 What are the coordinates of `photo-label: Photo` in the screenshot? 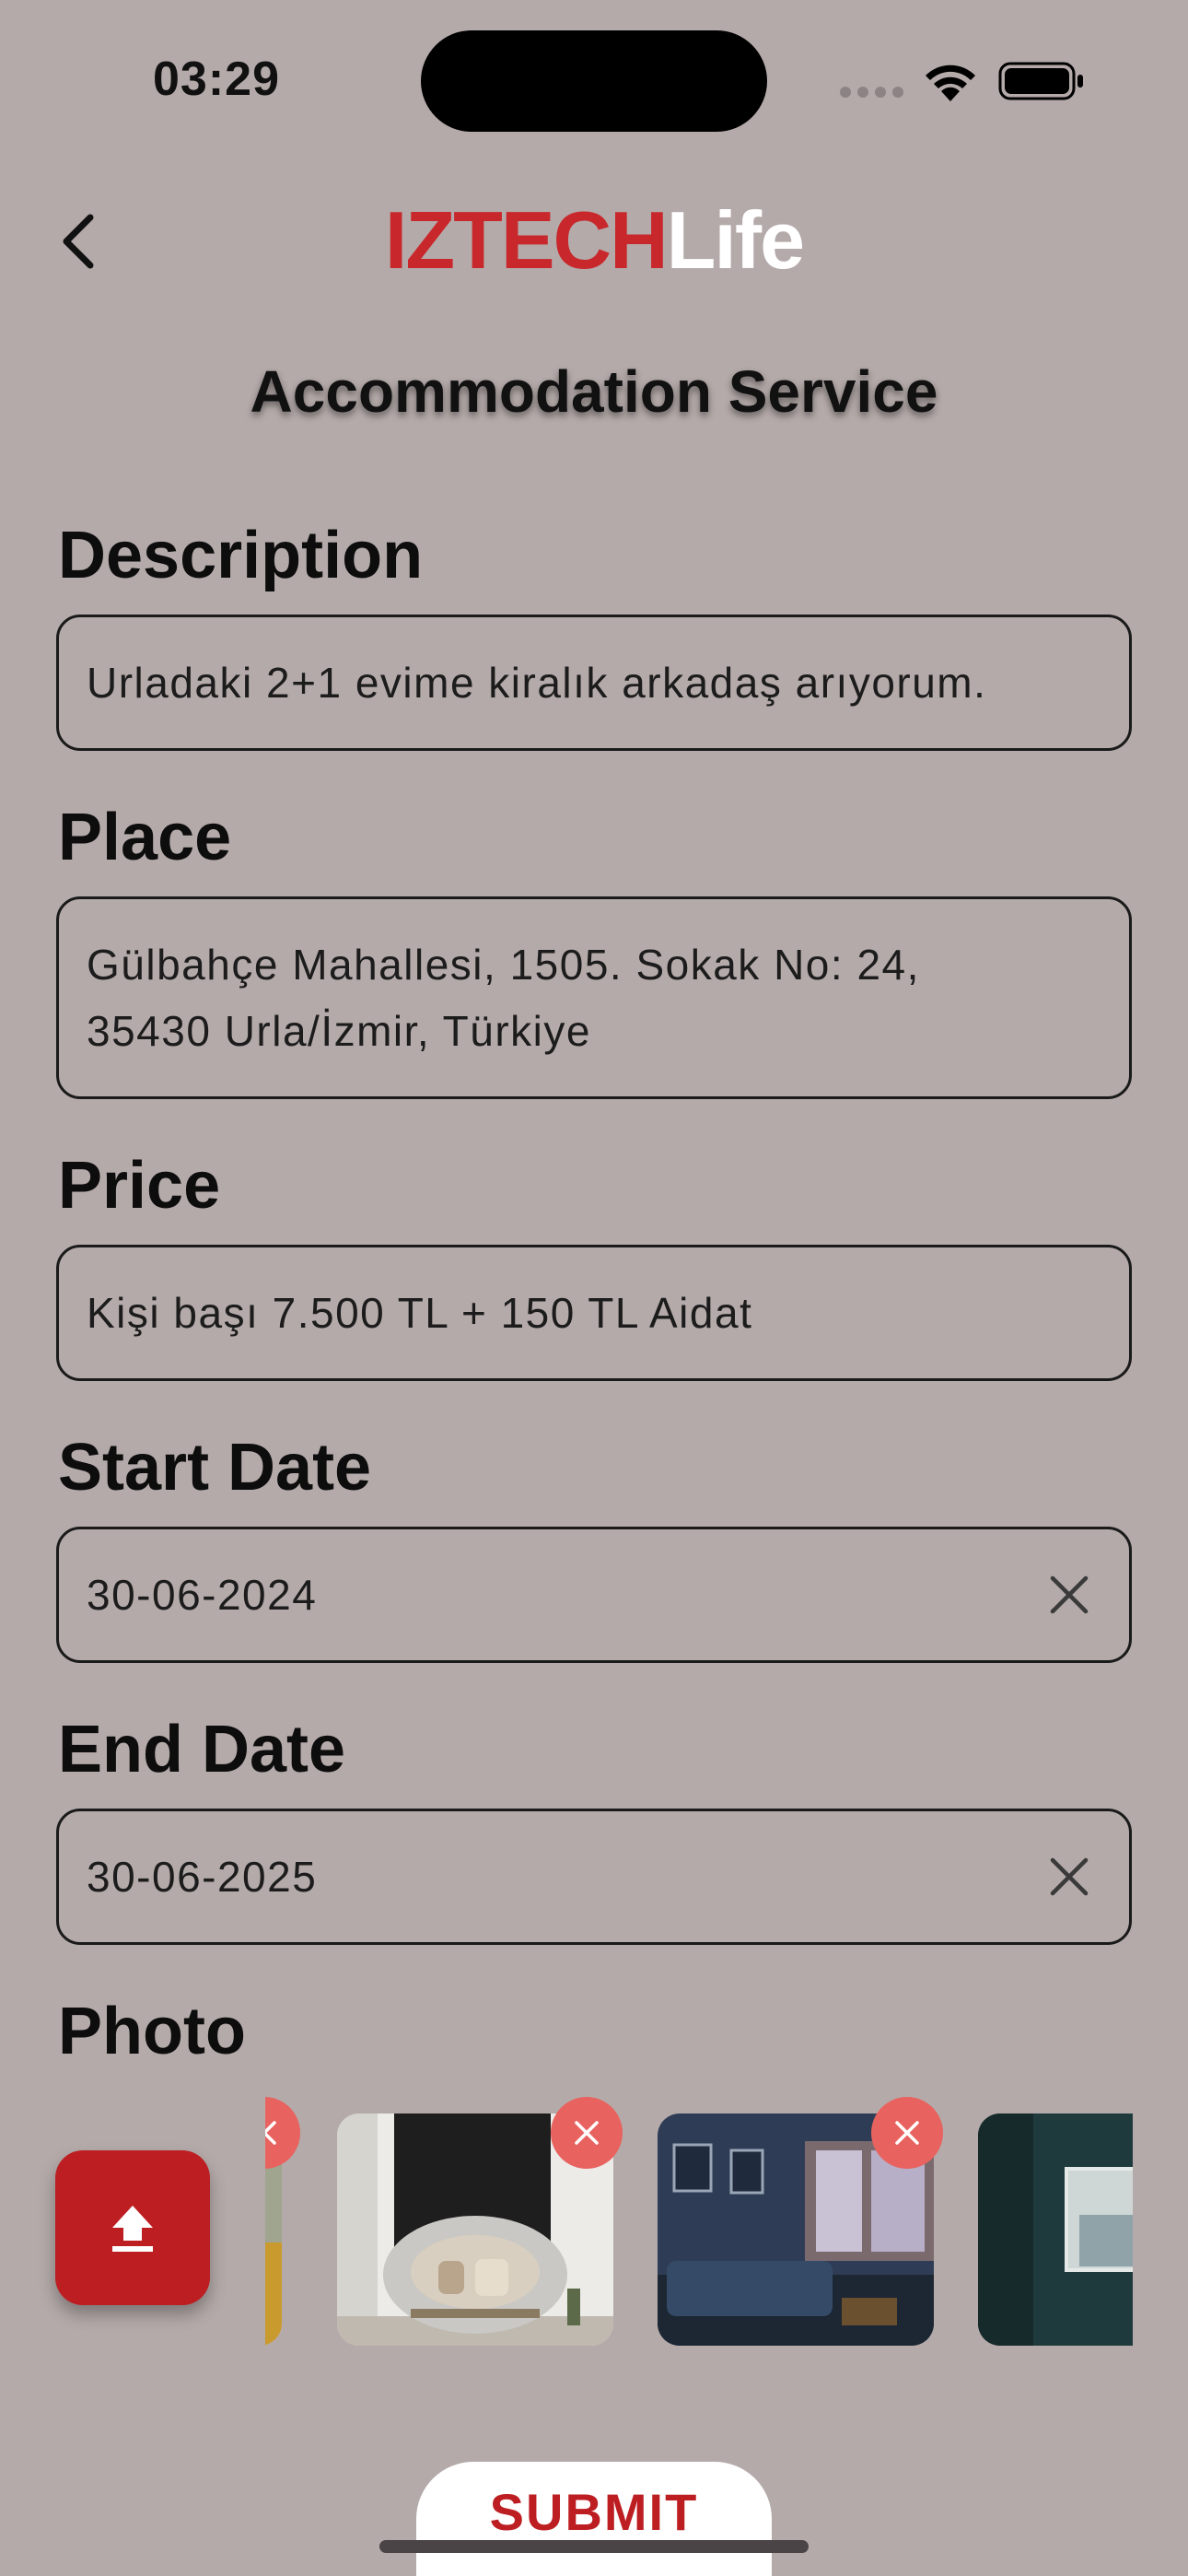 It's located at (152, 2031).